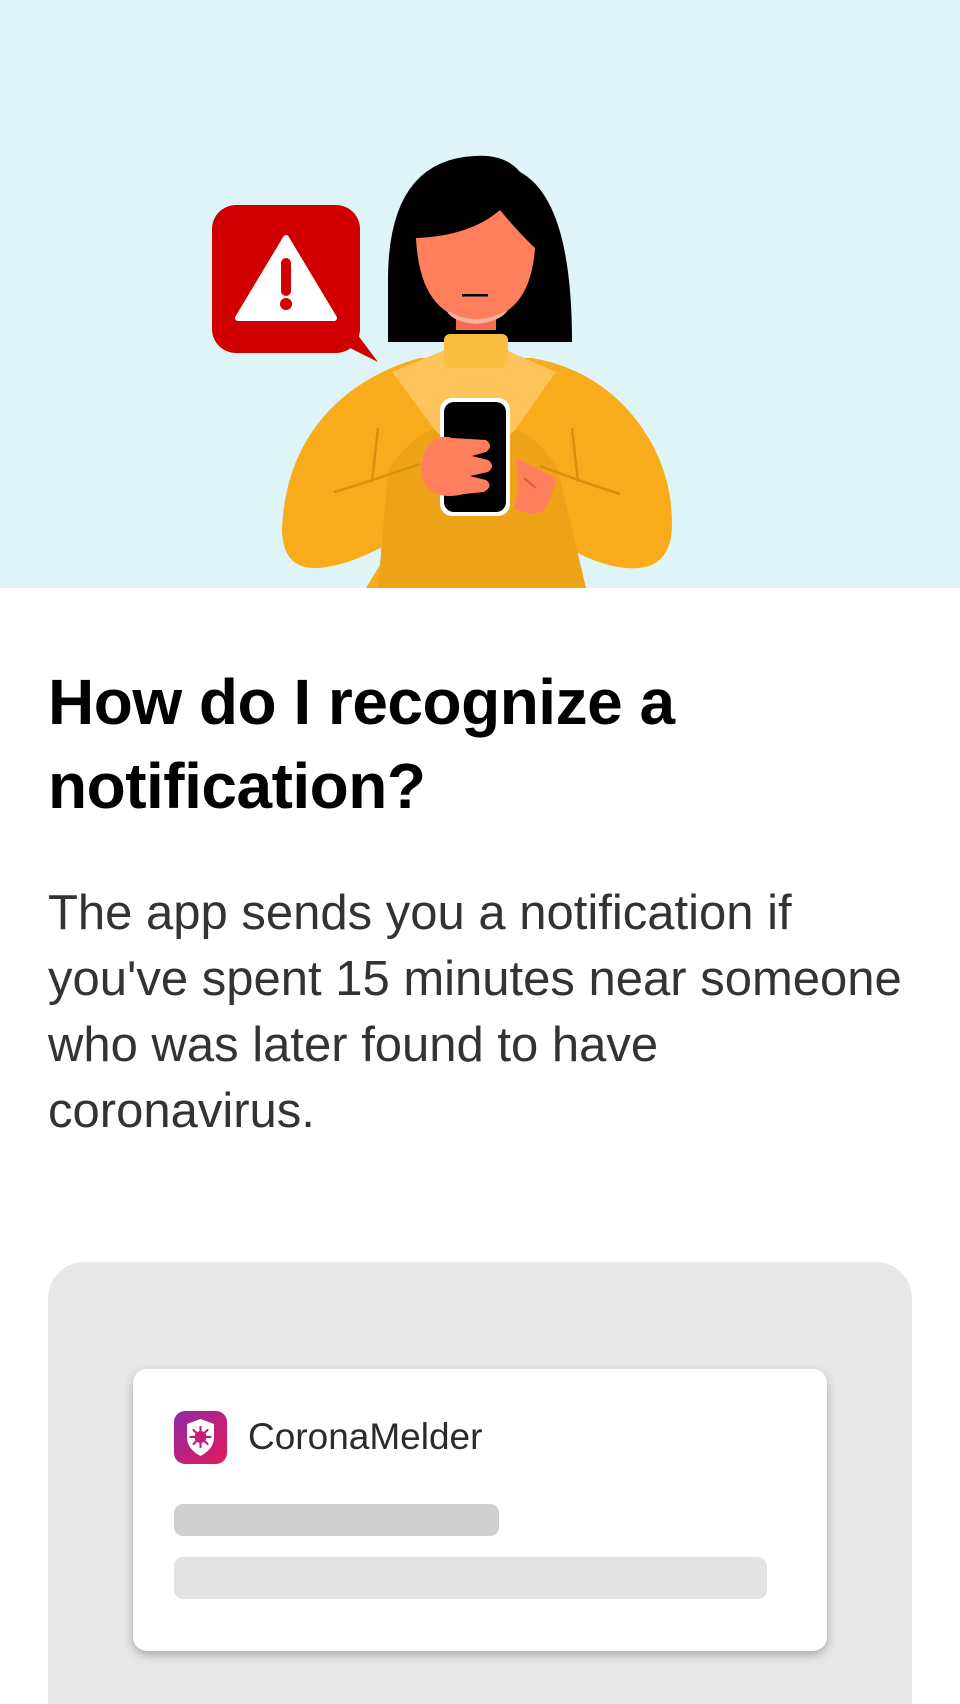 This screenshot has height=1704, width=960. I want to click on coronamelder-shield-icon, so click(200, 1437).